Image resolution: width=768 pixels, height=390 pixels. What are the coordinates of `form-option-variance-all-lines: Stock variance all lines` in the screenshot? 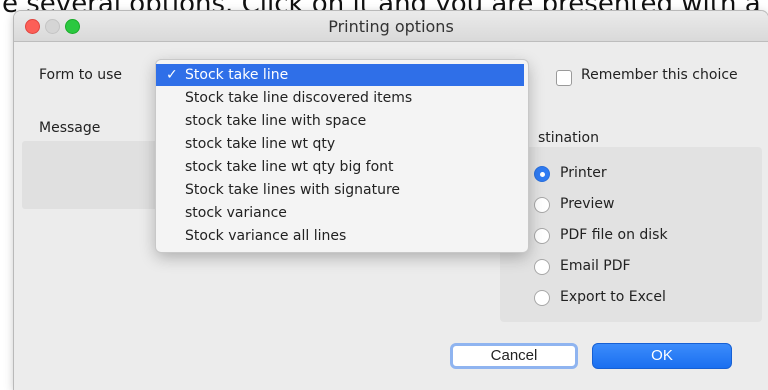 It's located at (340, 236).